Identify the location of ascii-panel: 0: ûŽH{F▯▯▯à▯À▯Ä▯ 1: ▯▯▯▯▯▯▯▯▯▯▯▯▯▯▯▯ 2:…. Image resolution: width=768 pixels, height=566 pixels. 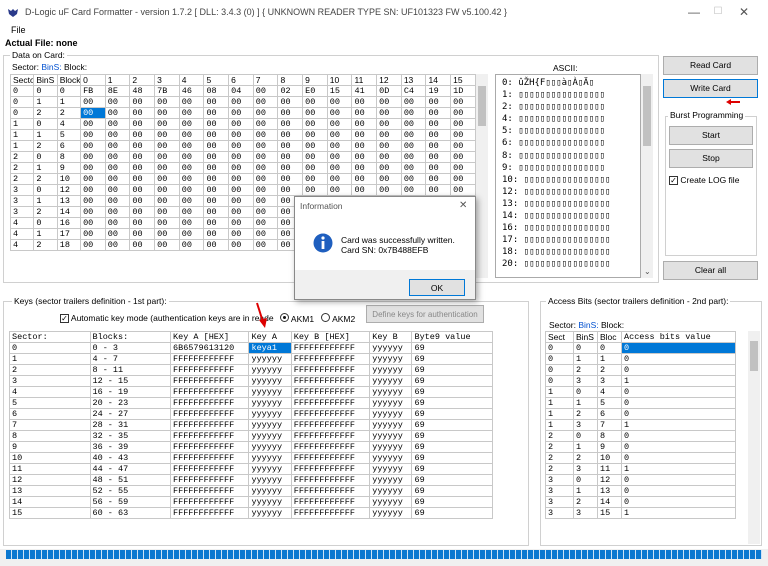
(568, 176).